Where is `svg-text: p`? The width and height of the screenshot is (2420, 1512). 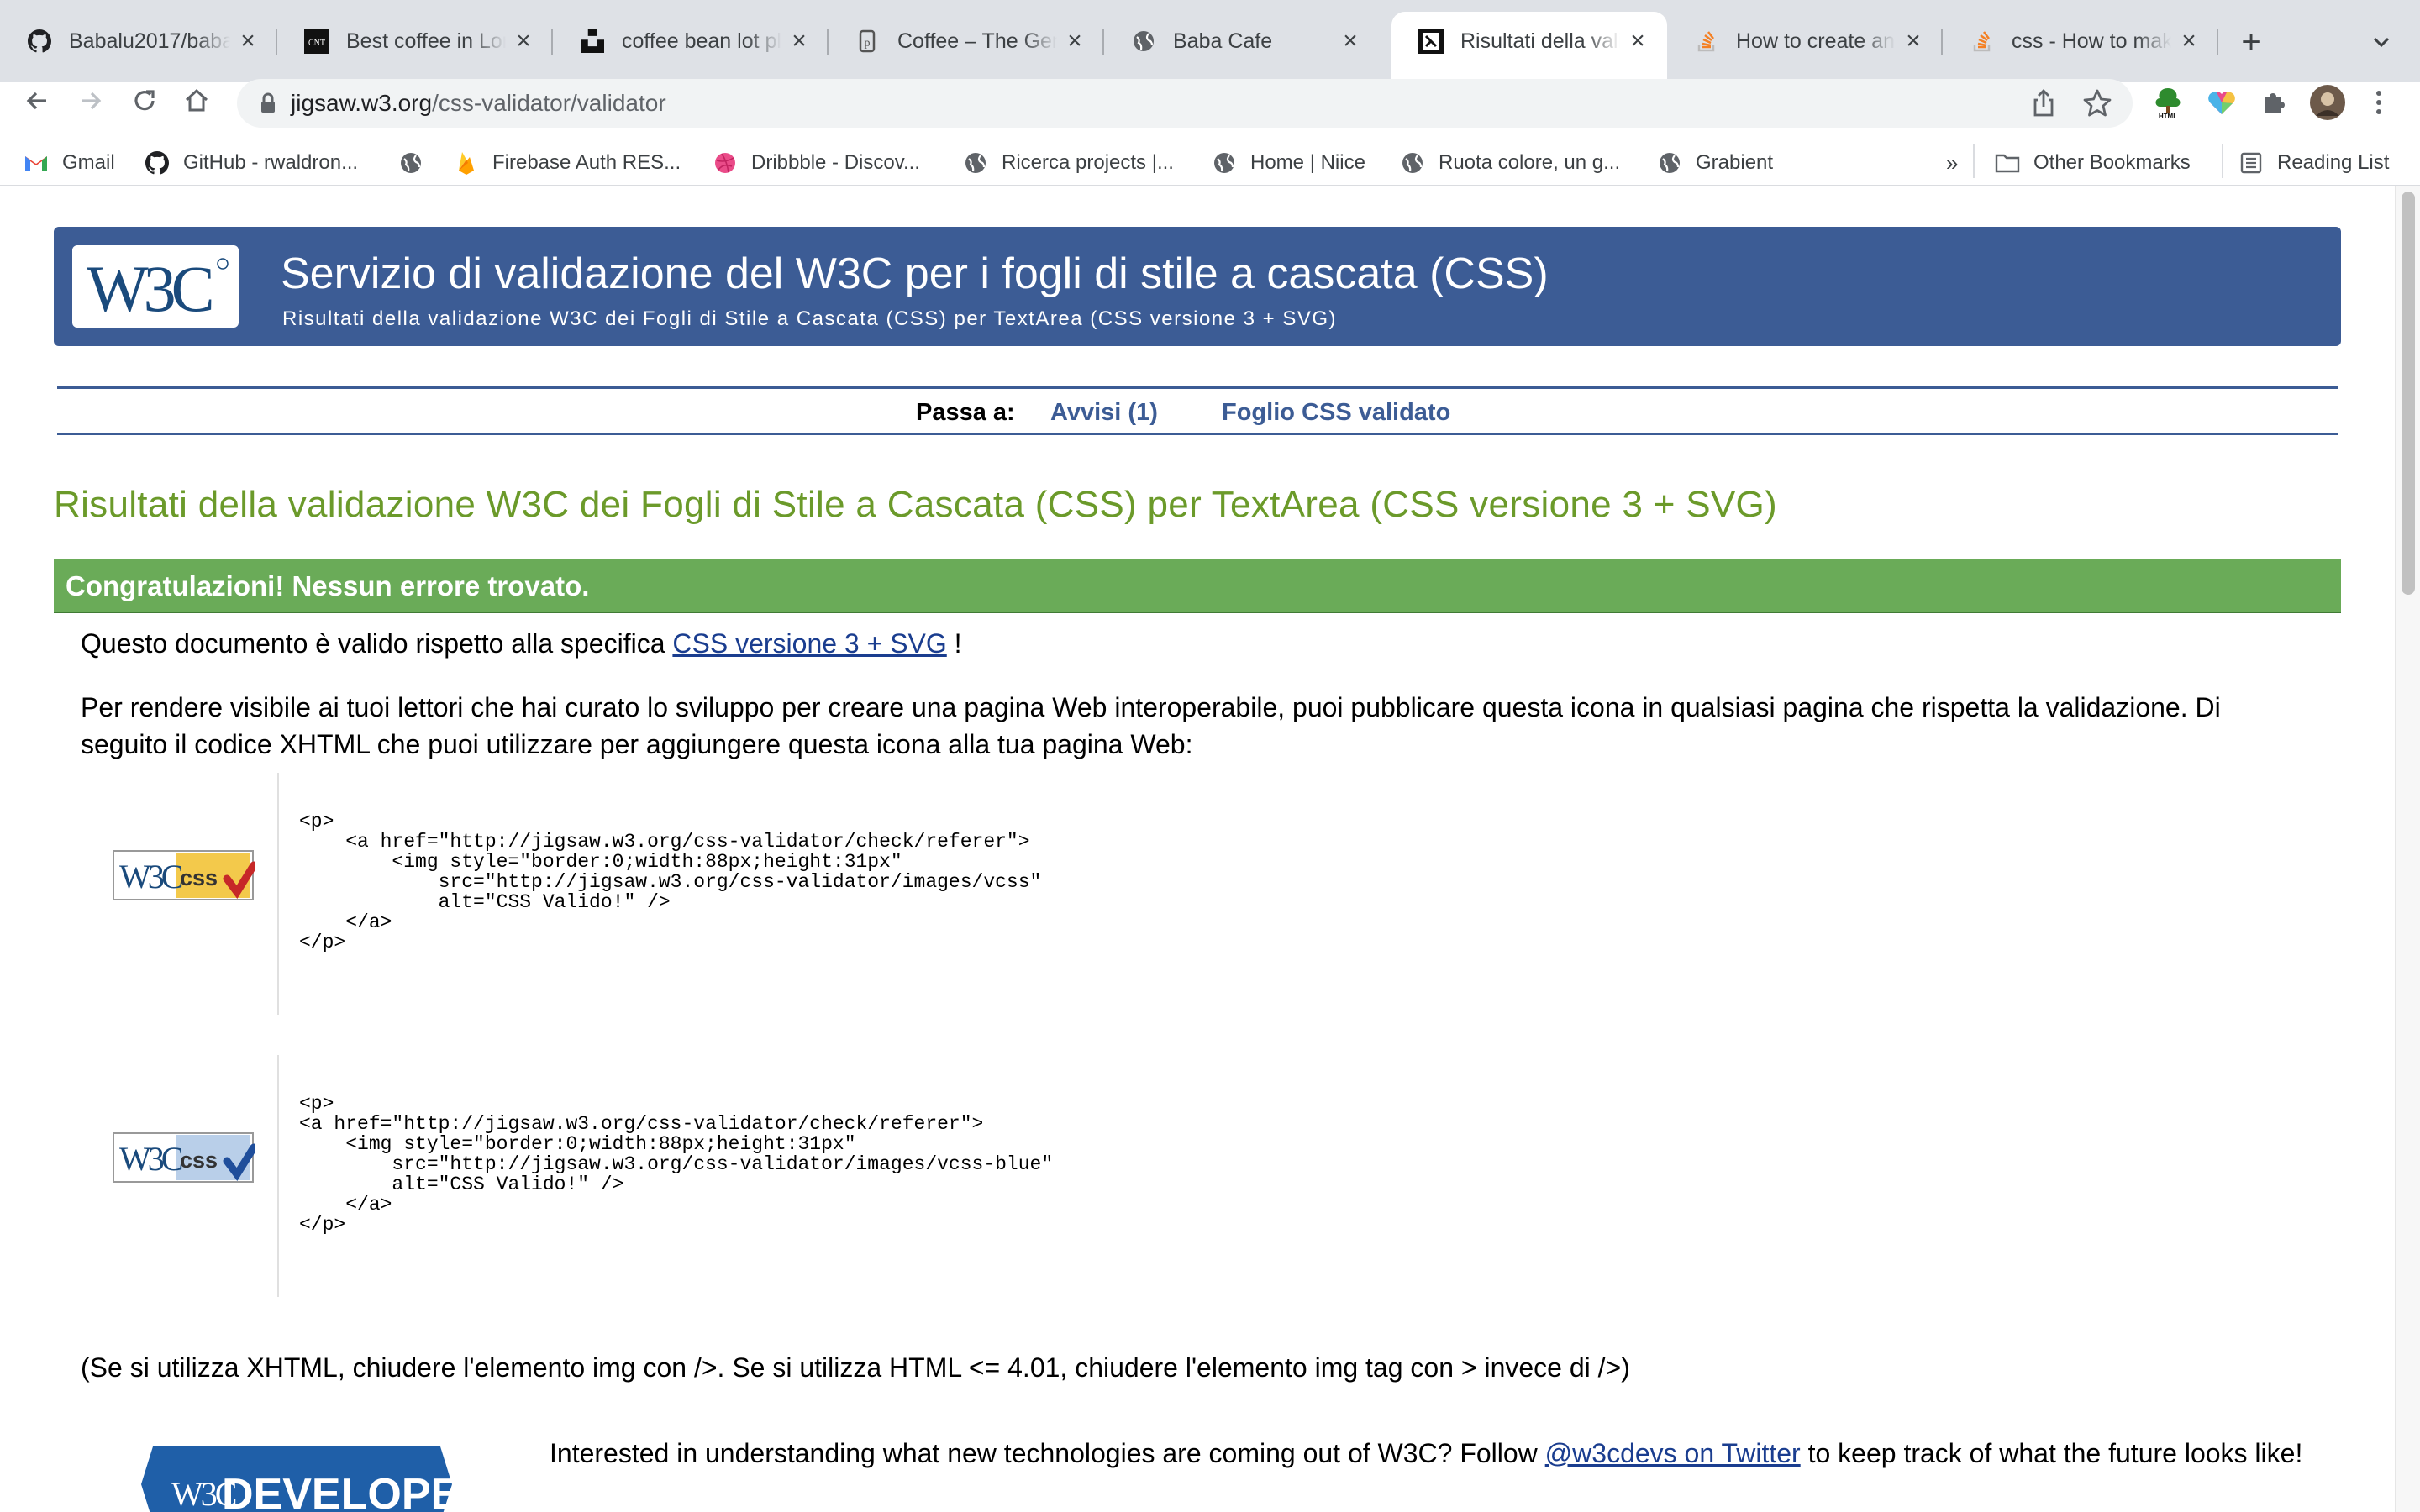
svg-text: p is located at coordinates (868, 43).